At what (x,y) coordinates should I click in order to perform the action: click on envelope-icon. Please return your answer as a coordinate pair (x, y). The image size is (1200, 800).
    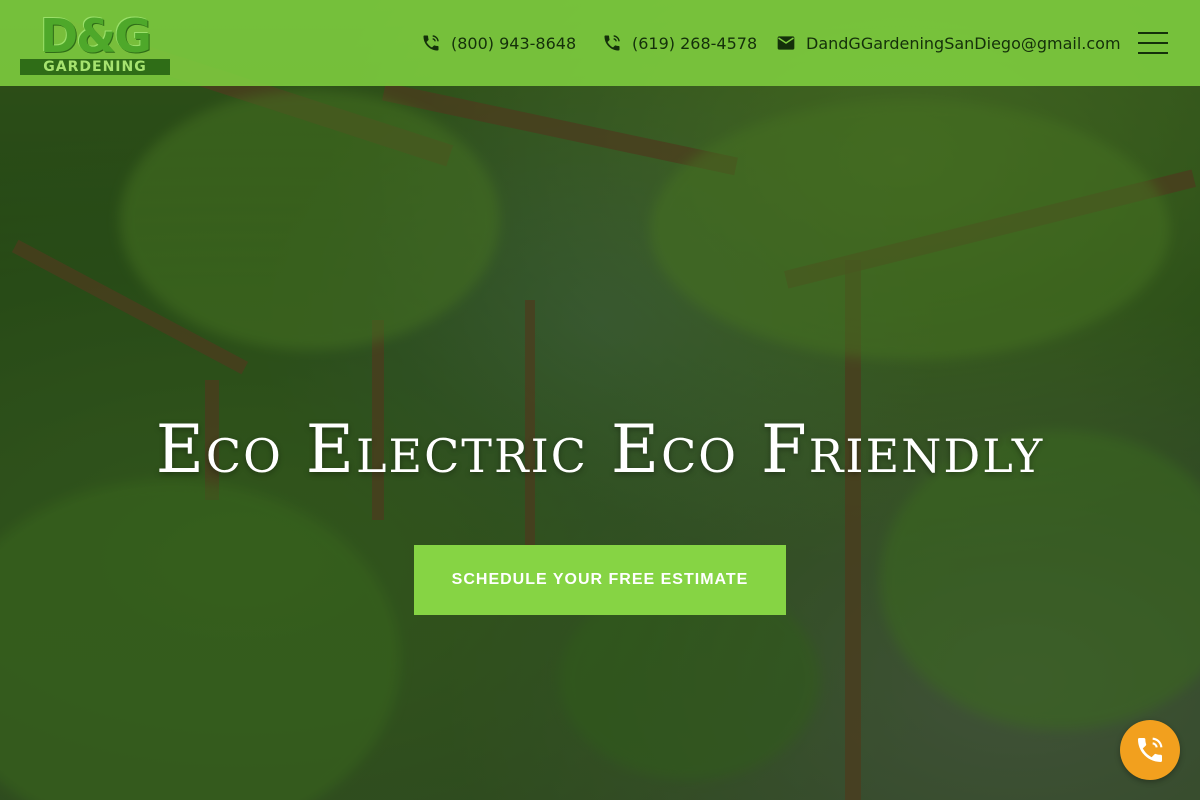
    Looking at the image, I should click on (786, 43).